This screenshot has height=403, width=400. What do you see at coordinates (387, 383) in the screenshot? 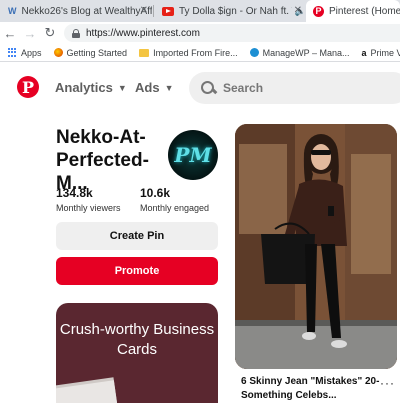
I see `more-options-icon: ···` at bounding box center [387, 383].